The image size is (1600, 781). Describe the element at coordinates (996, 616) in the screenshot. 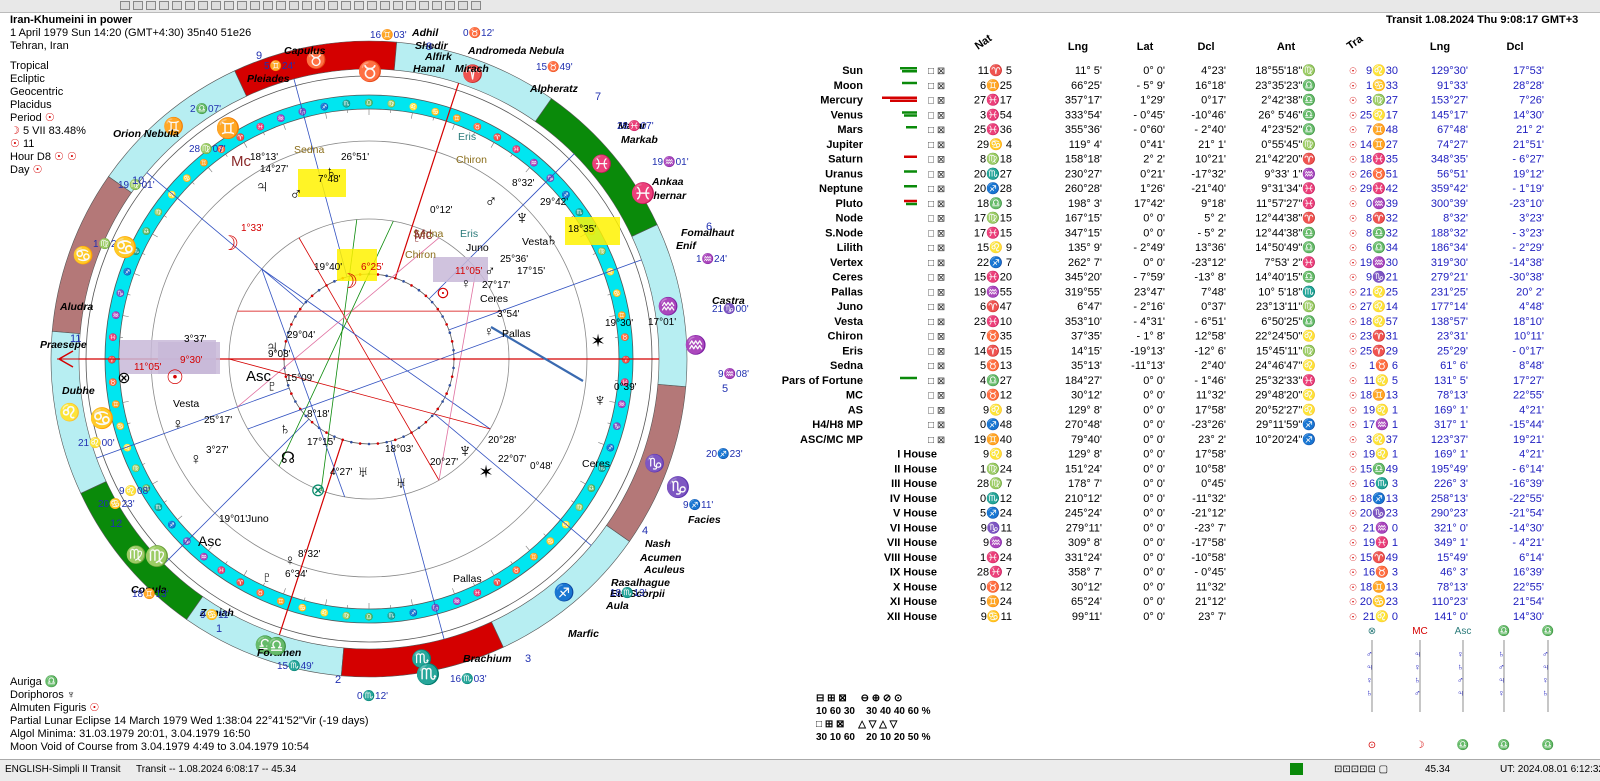

I see `house-pos: 9♋11` at that location.